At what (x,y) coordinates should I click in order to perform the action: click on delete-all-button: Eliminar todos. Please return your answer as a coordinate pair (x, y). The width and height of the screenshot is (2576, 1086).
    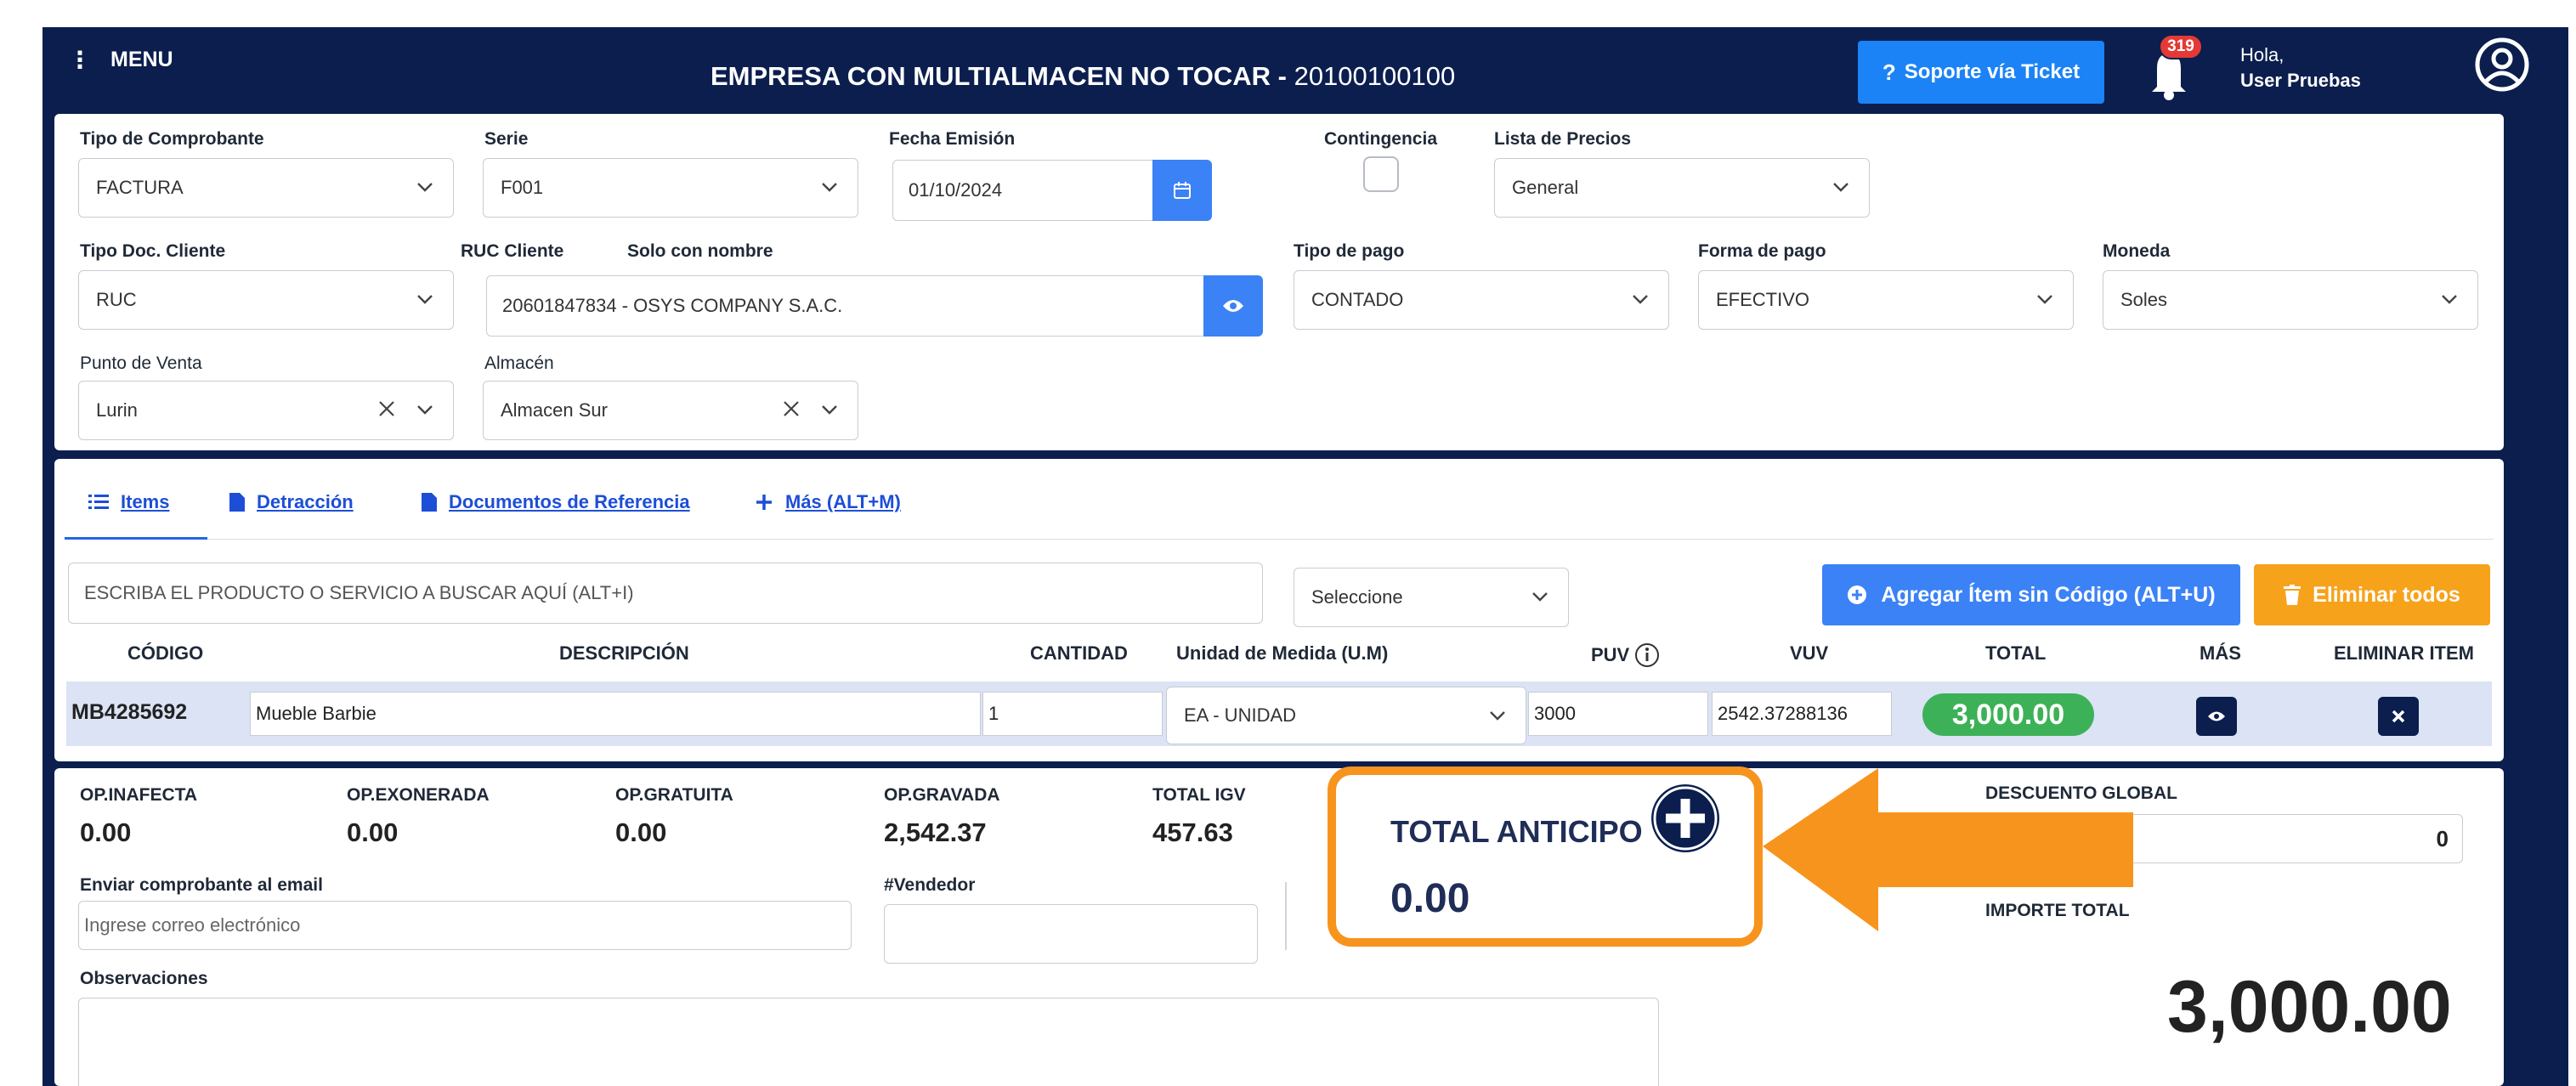
    Looking at the image, I should click on (2372, 595).